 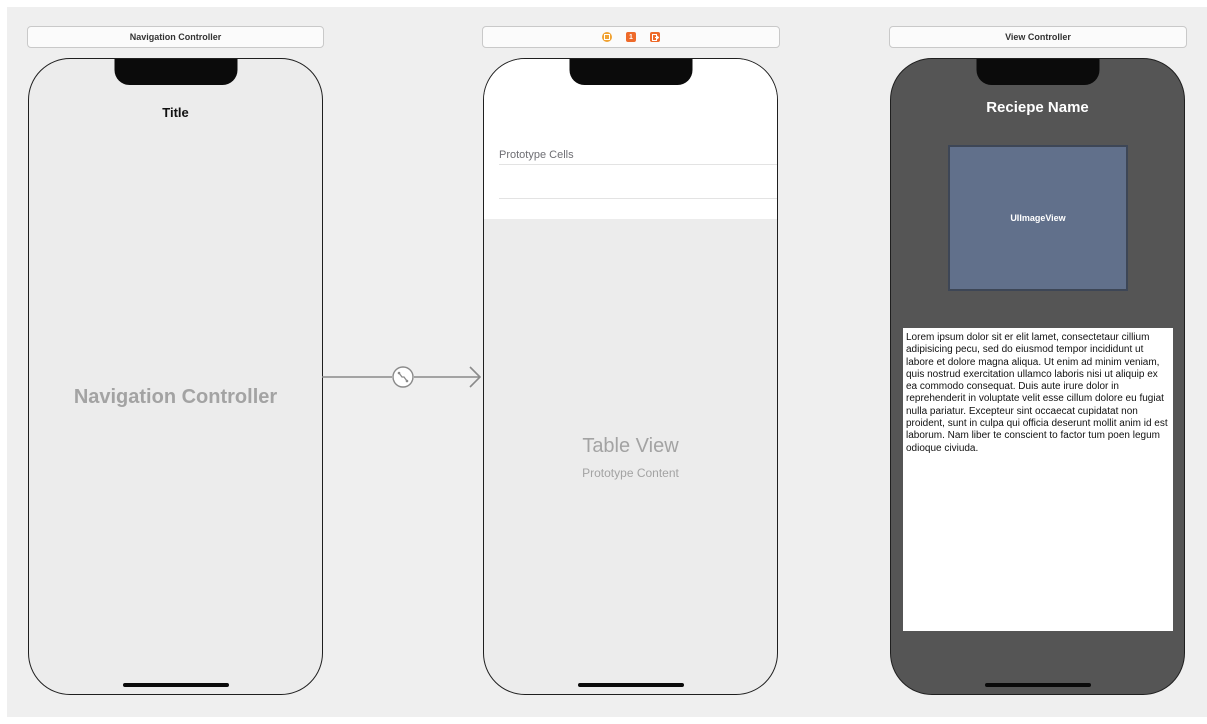 I want to click on view-controller-icon, so click(x=607, y=37).